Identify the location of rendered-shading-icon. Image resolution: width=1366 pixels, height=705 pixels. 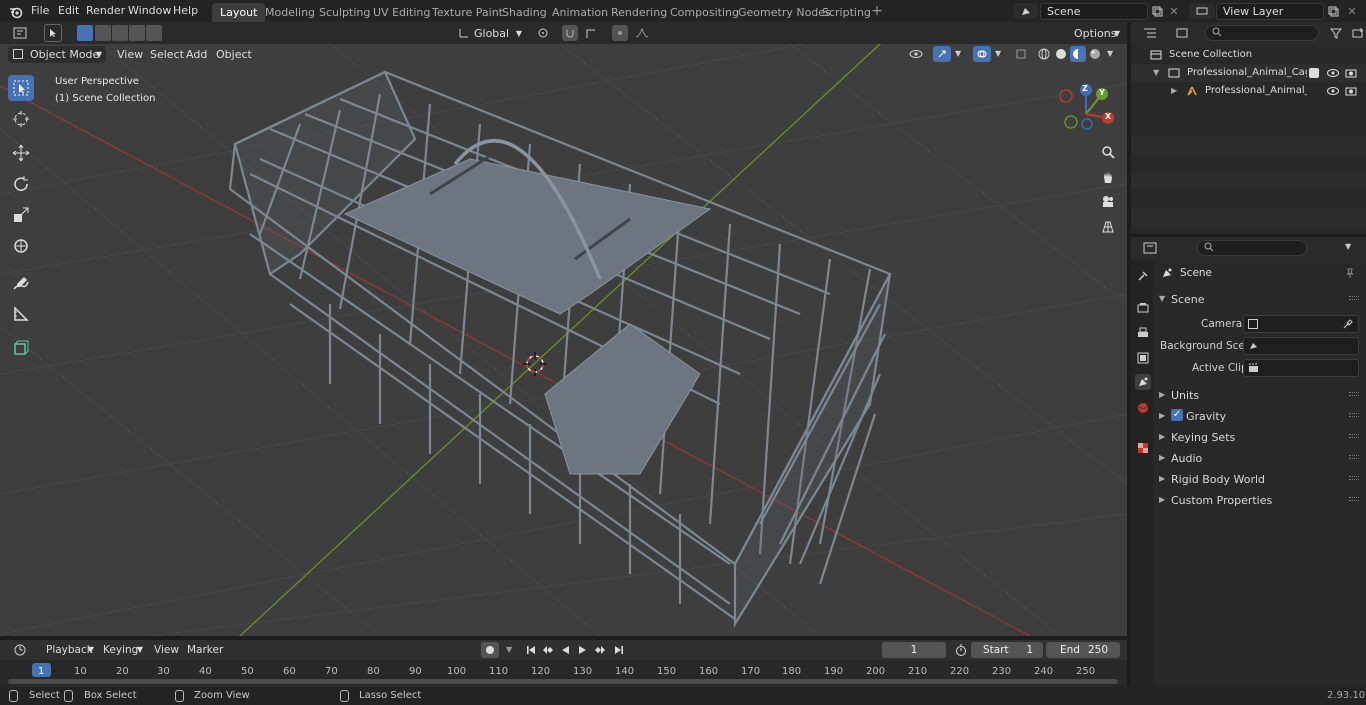
(1095, 54).